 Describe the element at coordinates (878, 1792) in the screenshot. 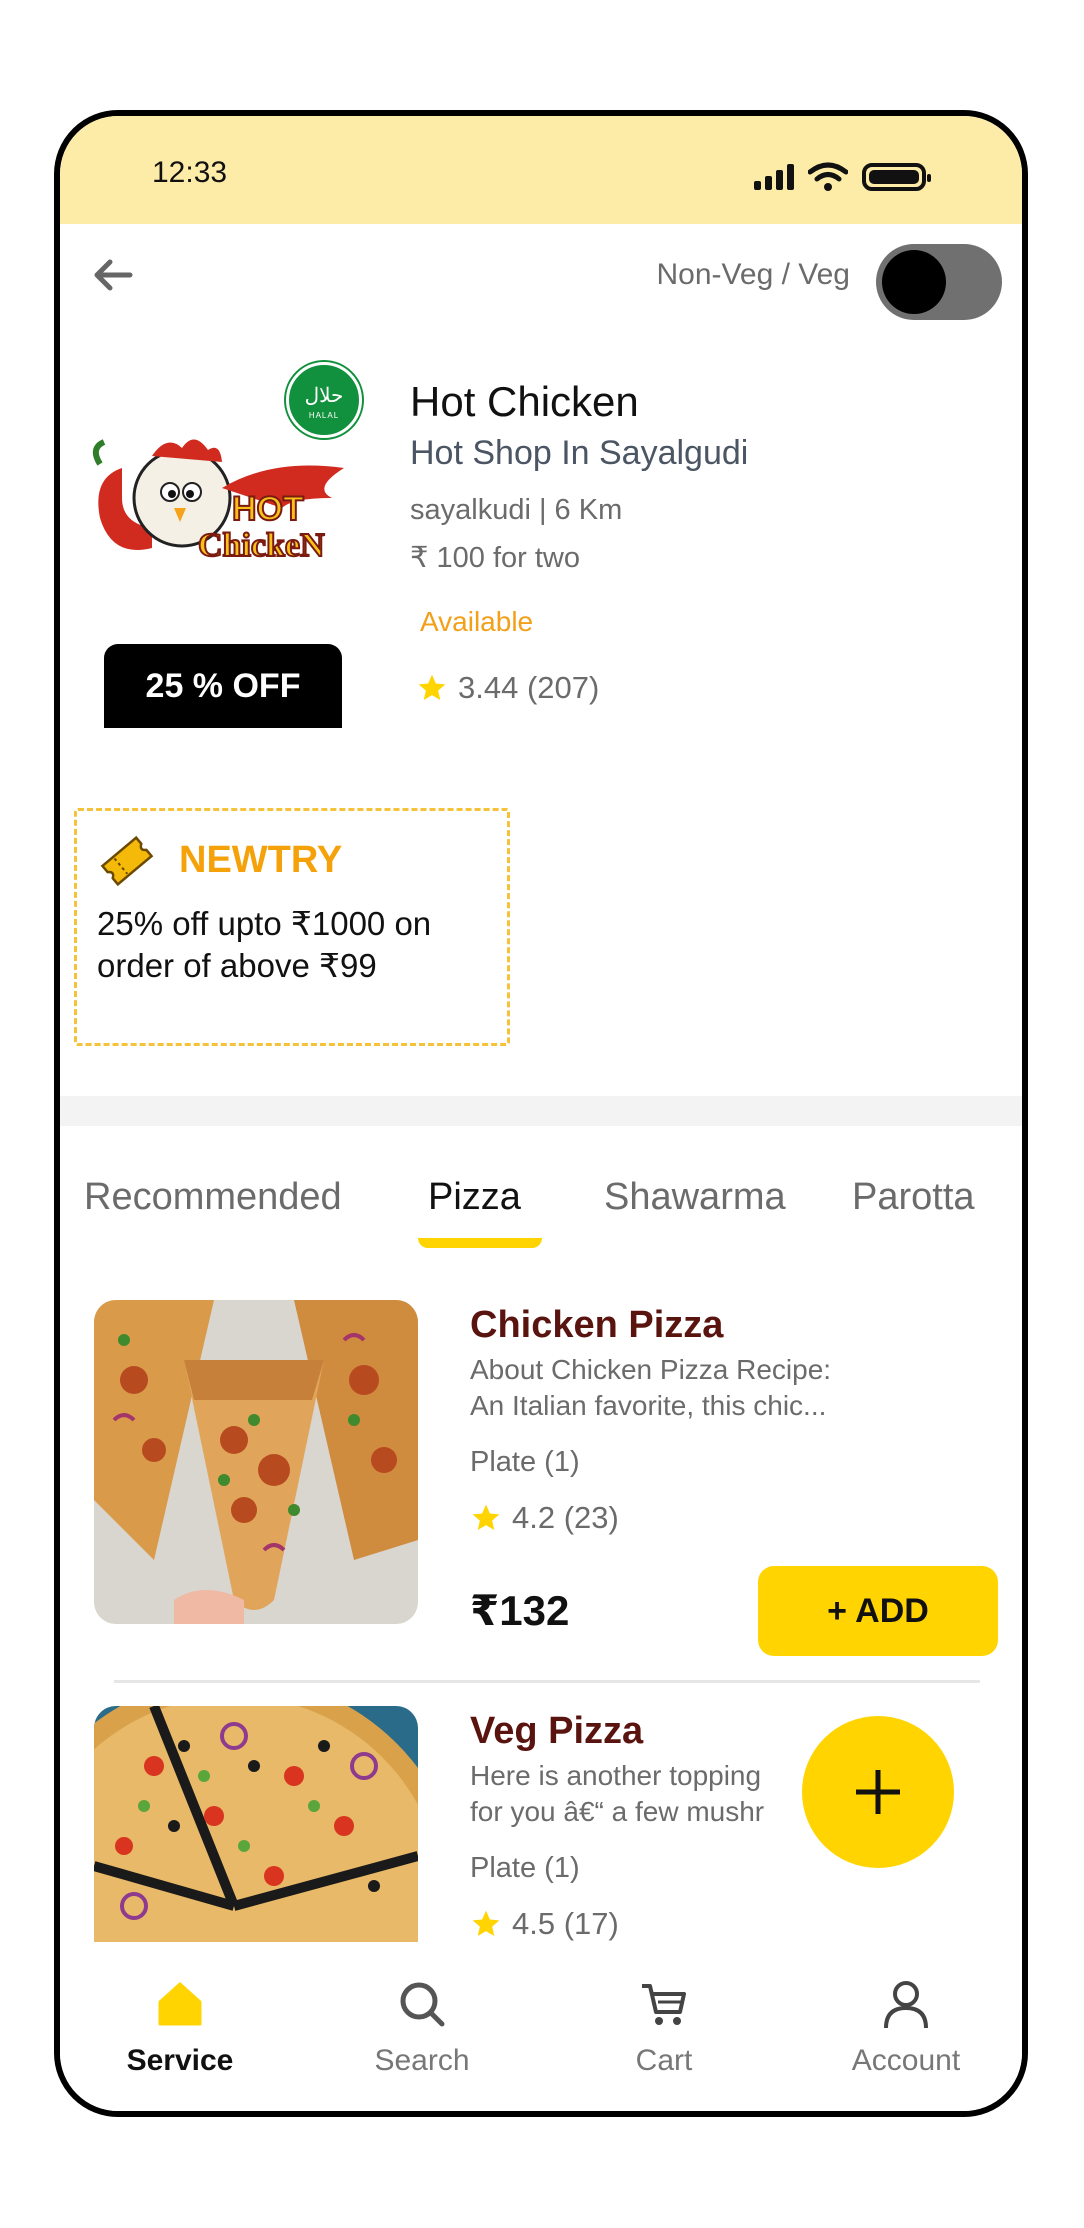

I see `floating-add-button` at that location.